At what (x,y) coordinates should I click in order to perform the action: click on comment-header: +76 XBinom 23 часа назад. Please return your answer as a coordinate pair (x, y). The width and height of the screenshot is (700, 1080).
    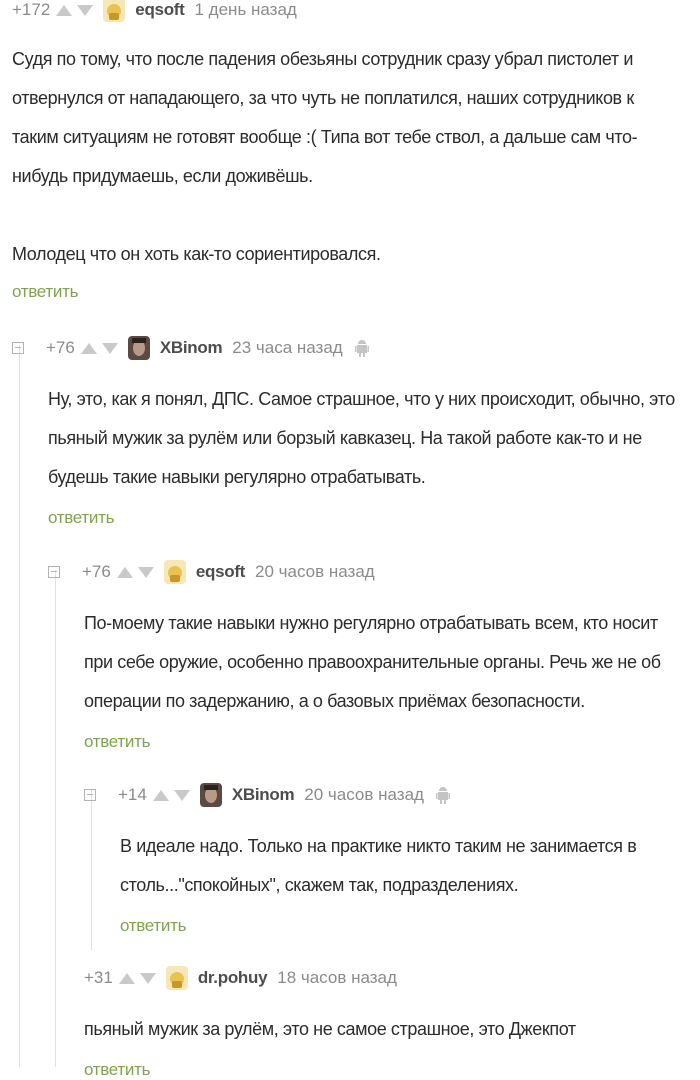
    Looking at the image, I should click on (352, 348).